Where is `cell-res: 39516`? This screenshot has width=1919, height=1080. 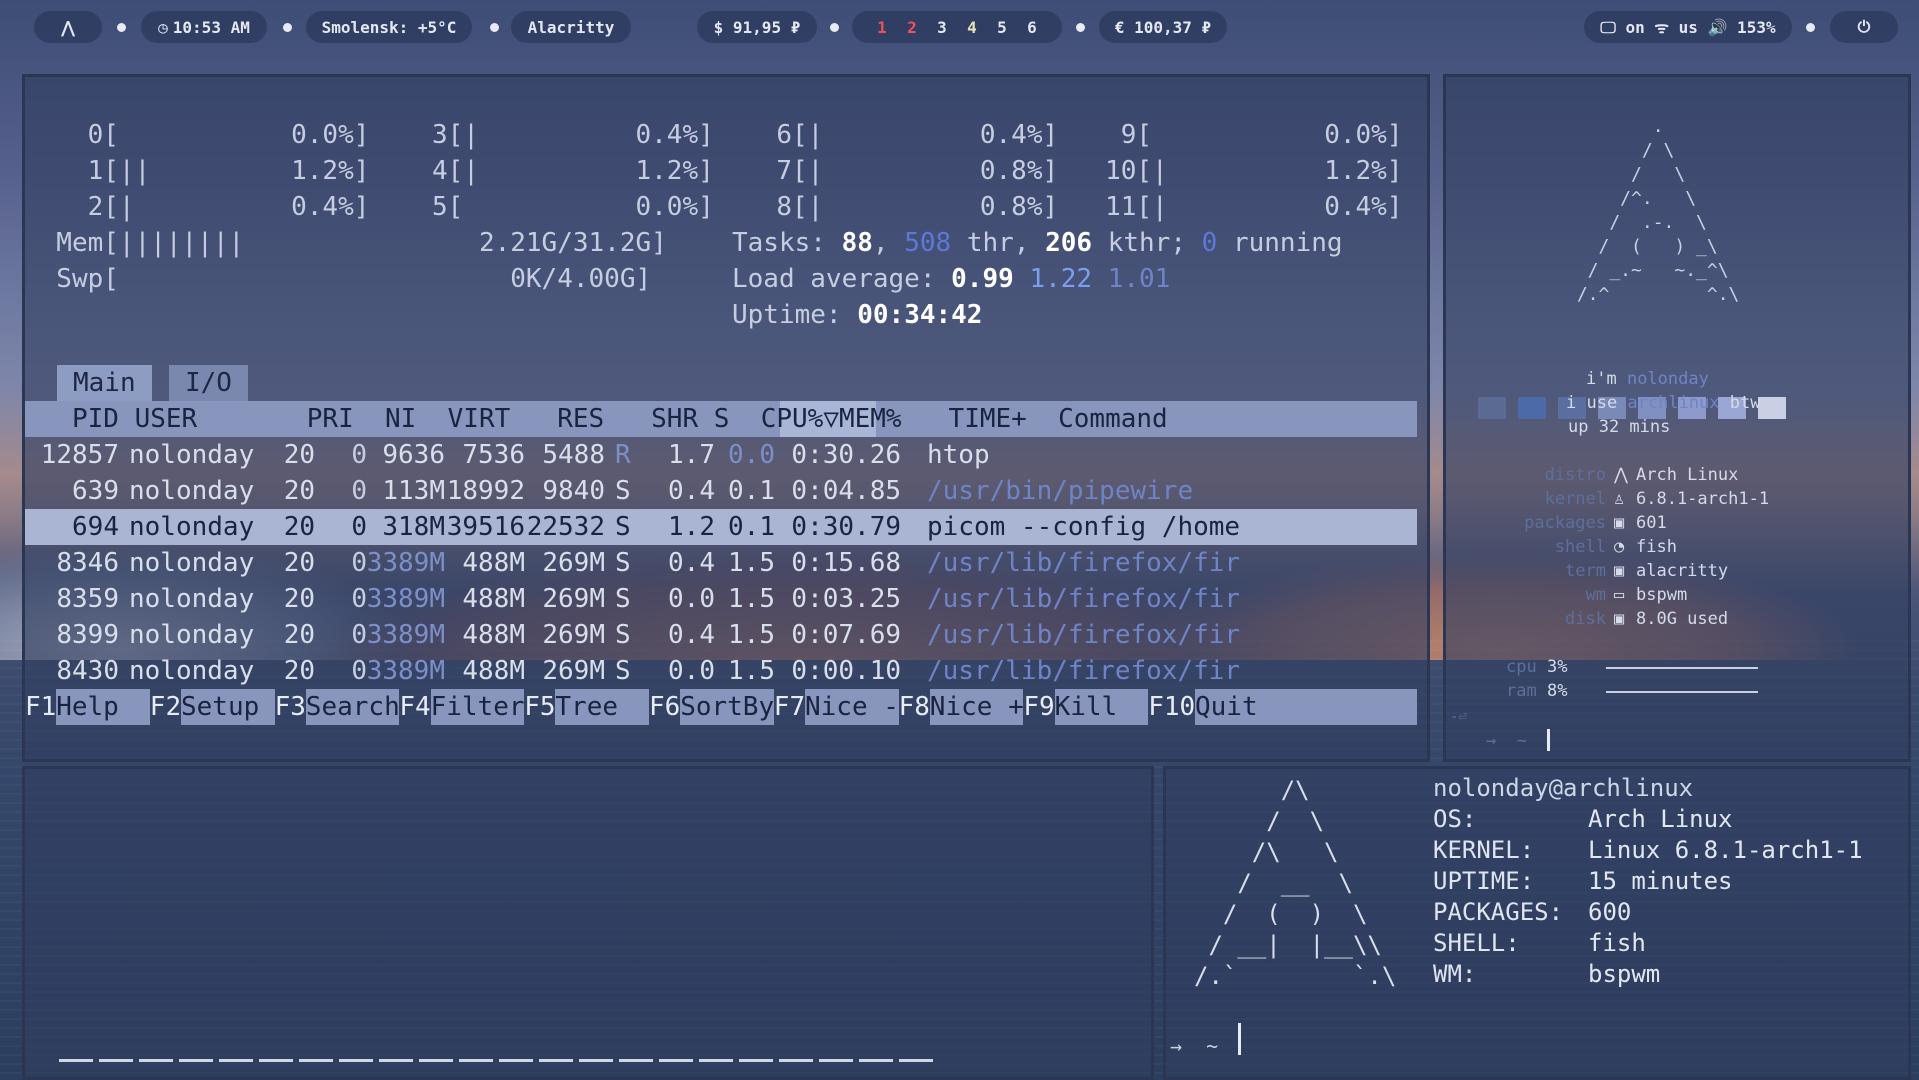 cell-res: 39516 is located at coordinates (485, 527).